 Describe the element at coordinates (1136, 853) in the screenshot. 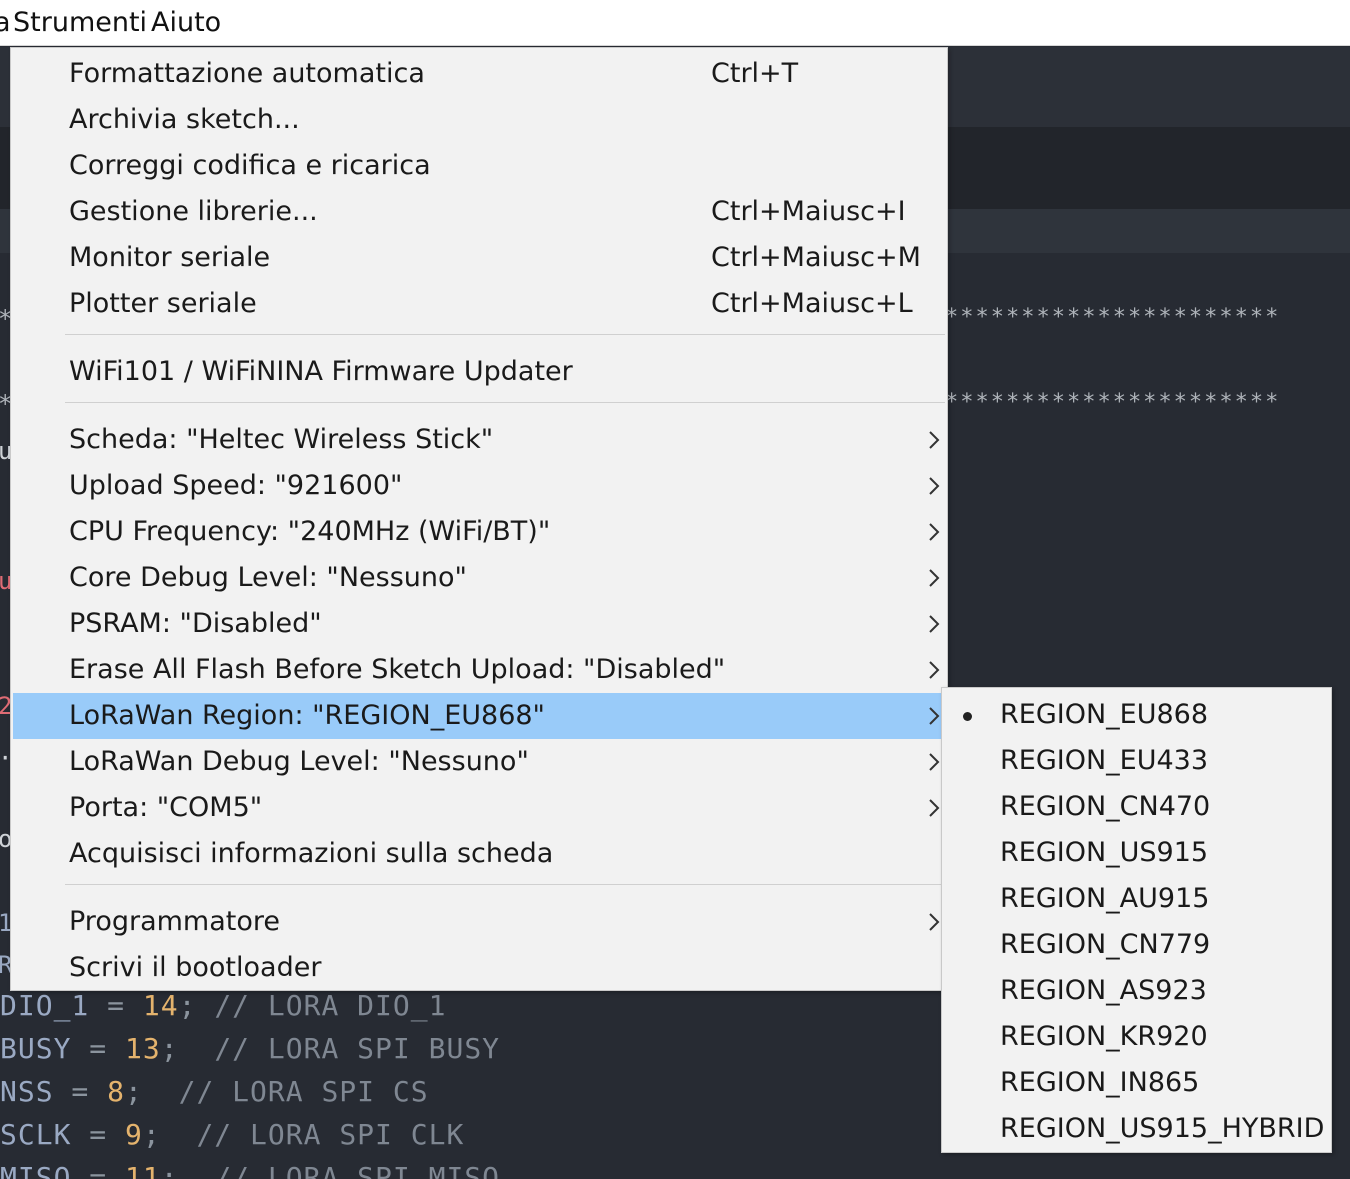

I see `submenu-item-region-us915: REGION_US915` at that location.